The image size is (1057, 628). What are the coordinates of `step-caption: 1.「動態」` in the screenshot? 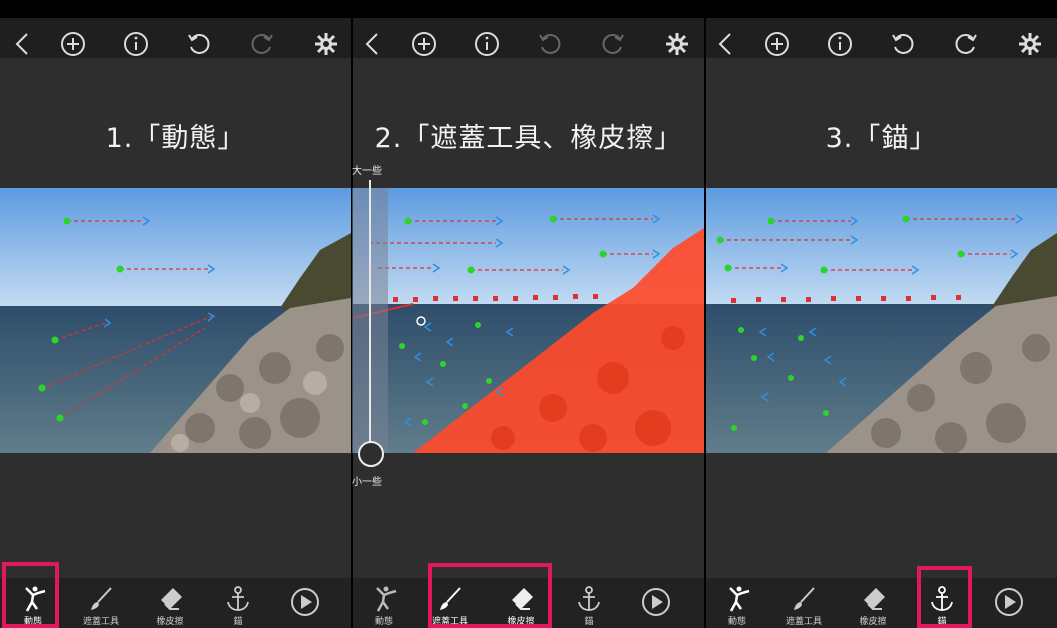 It's located at (175, 138).